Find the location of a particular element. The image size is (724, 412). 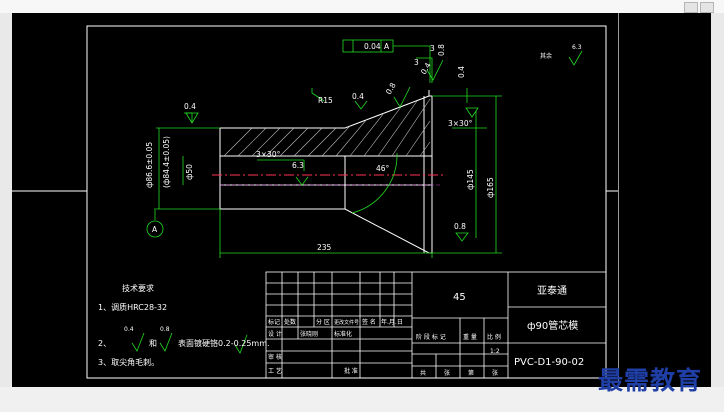

left-margin is located at coordinates (6, 200).